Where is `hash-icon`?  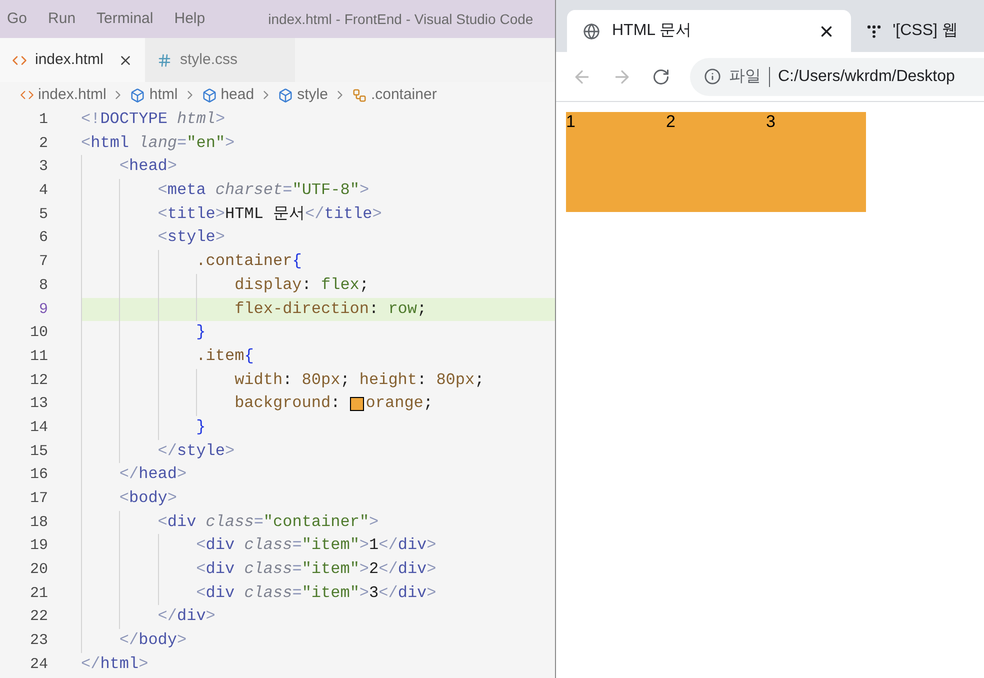
hash-icon is located at coordinates (164, 60).